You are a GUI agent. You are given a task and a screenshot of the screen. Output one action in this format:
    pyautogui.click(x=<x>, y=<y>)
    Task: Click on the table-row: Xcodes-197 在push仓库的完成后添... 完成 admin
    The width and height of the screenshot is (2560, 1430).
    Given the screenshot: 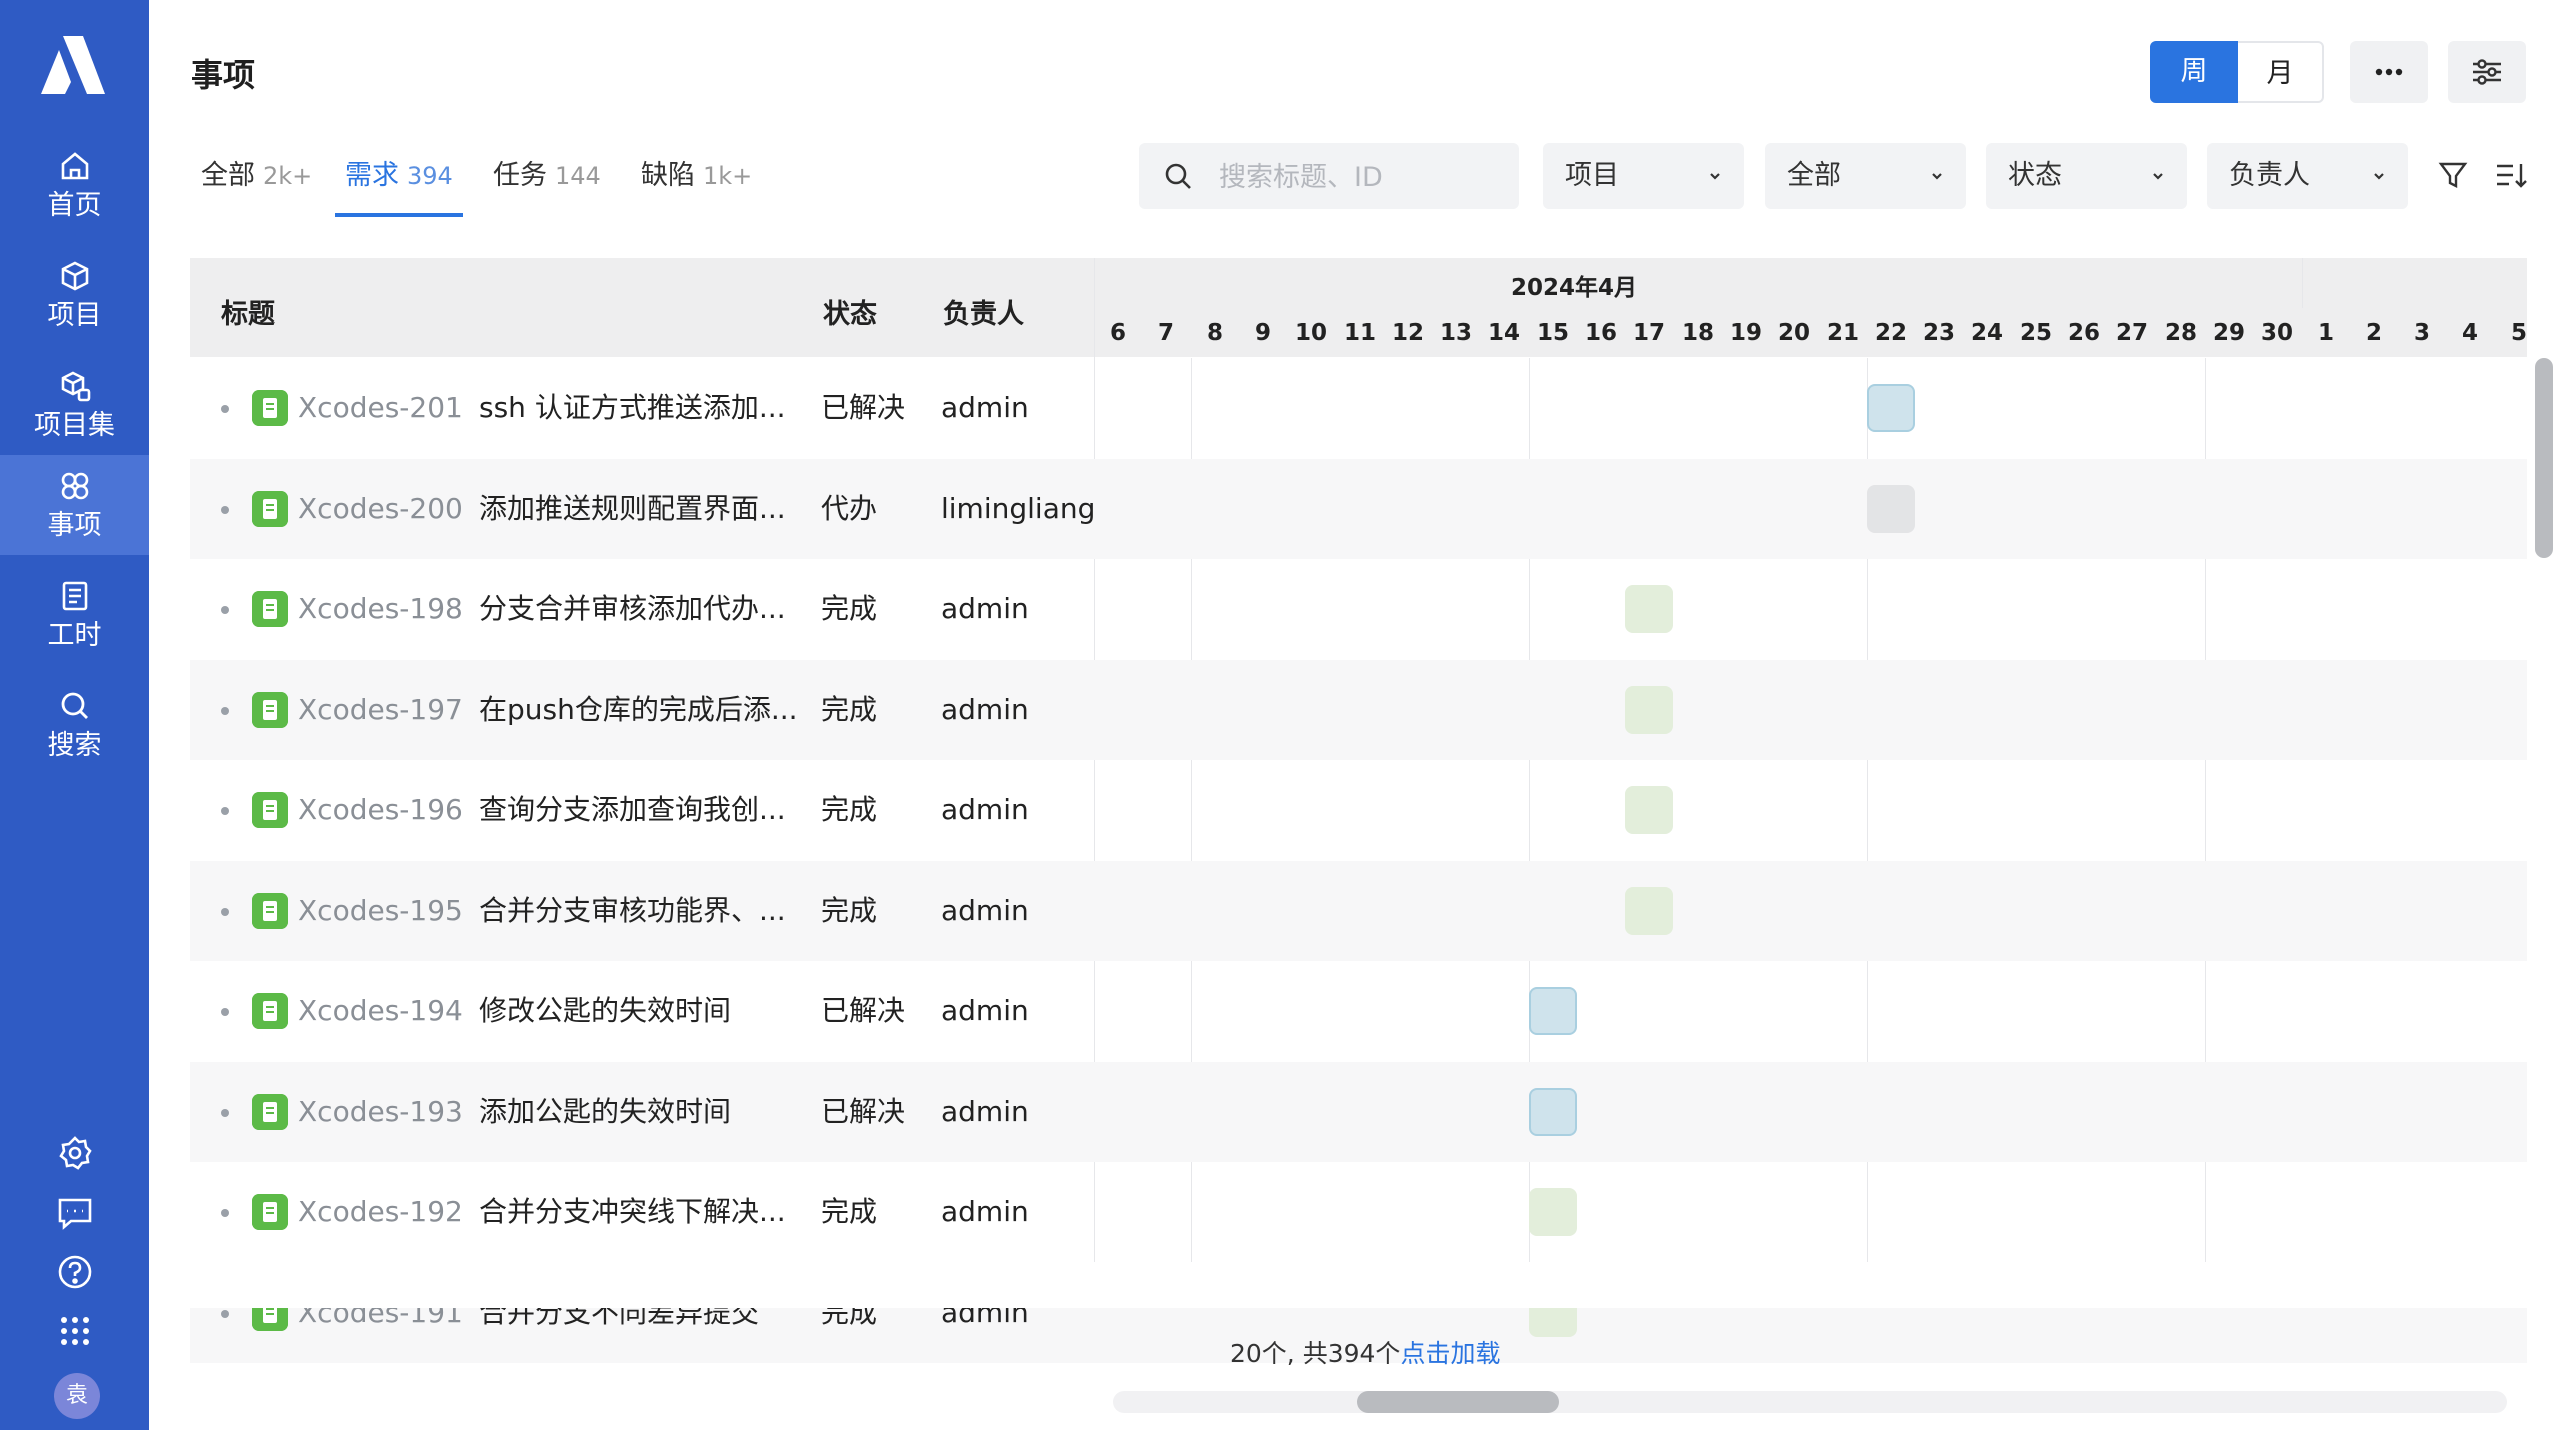 What is the action you would take?
    pyautogui.click(x=1358, y=710)
    